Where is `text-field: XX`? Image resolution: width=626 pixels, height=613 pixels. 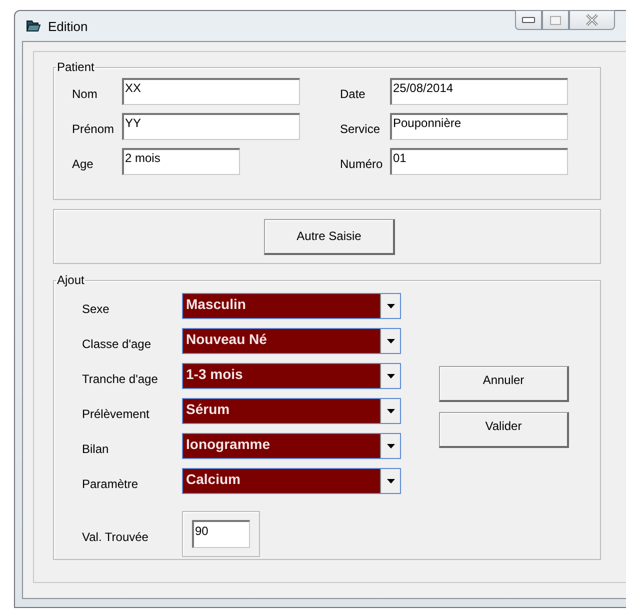
text-field: XX is located at coordinates (211, 91).